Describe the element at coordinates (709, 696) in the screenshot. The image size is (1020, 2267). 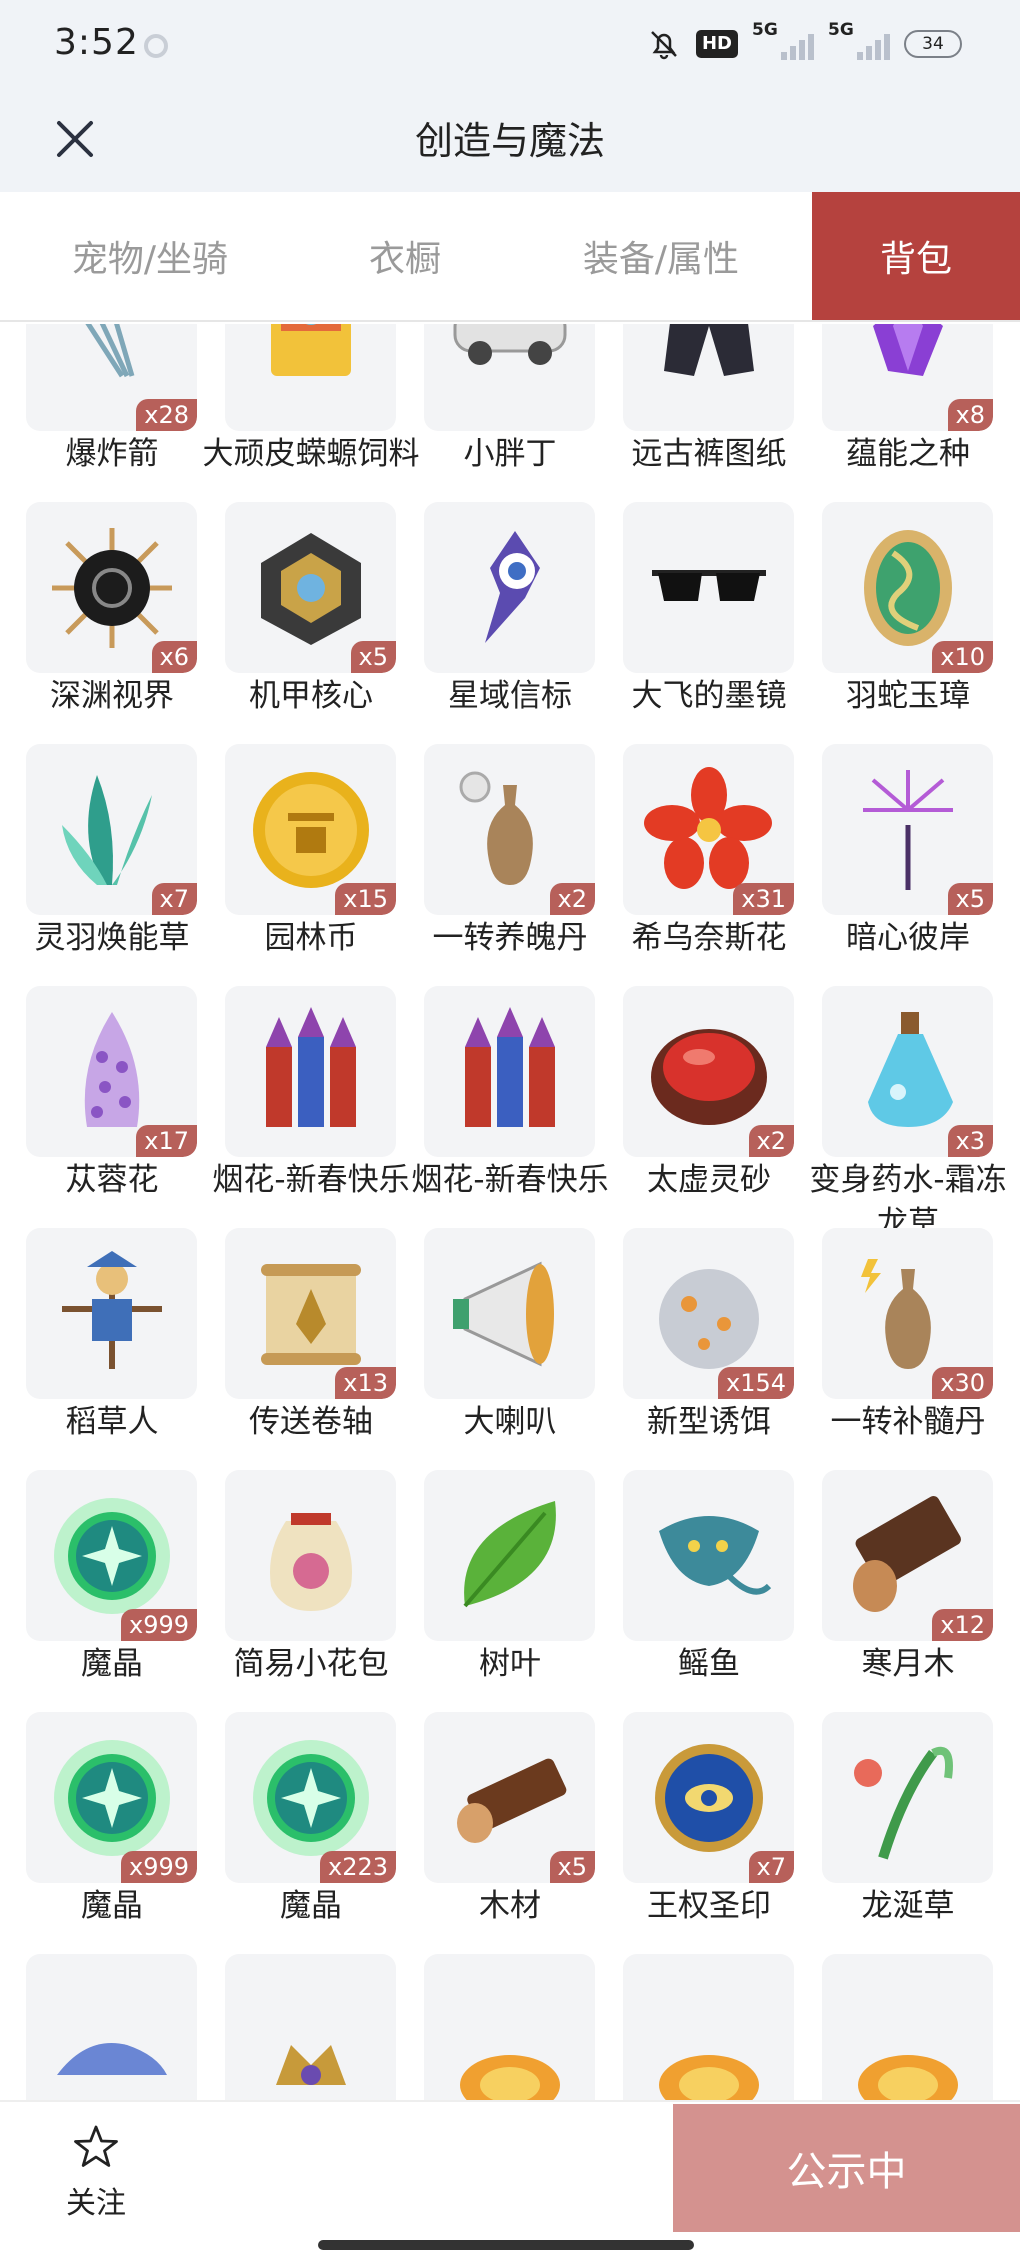
I see `item-name: 大飞的墨镜` at that location.